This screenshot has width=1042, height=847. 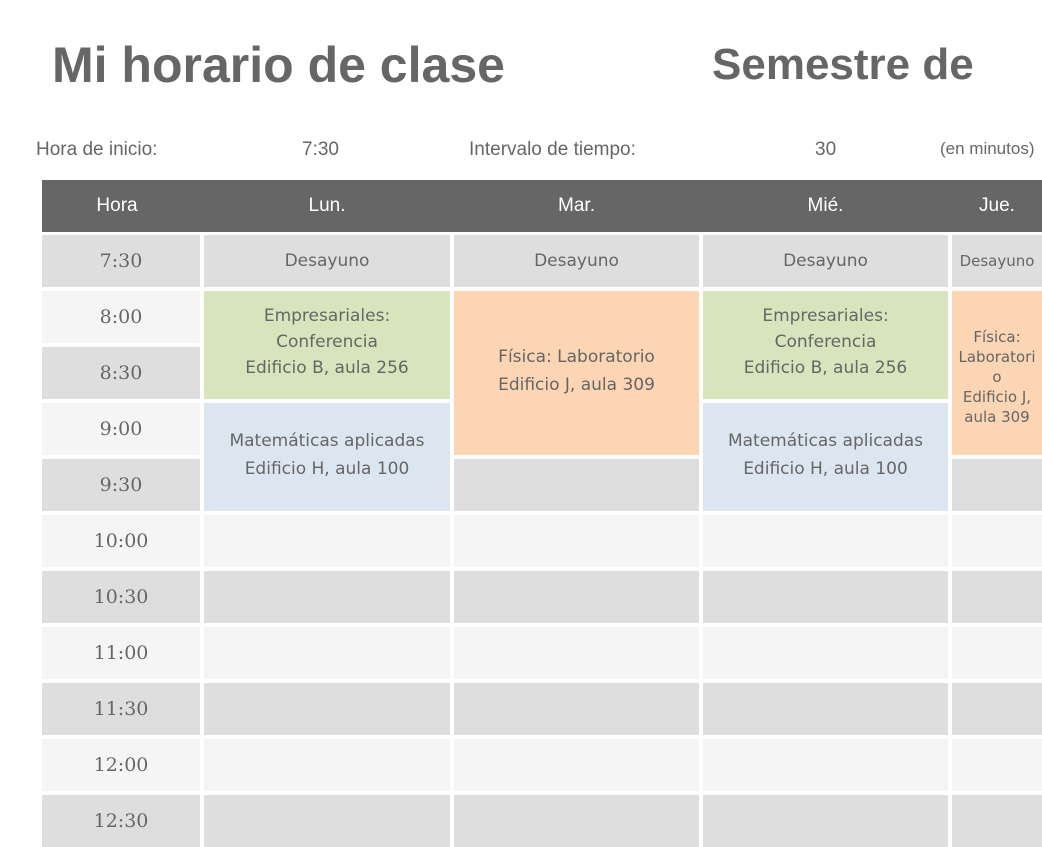 I want to click on time-slot-label: 9:00, so click(x=121, y=429).